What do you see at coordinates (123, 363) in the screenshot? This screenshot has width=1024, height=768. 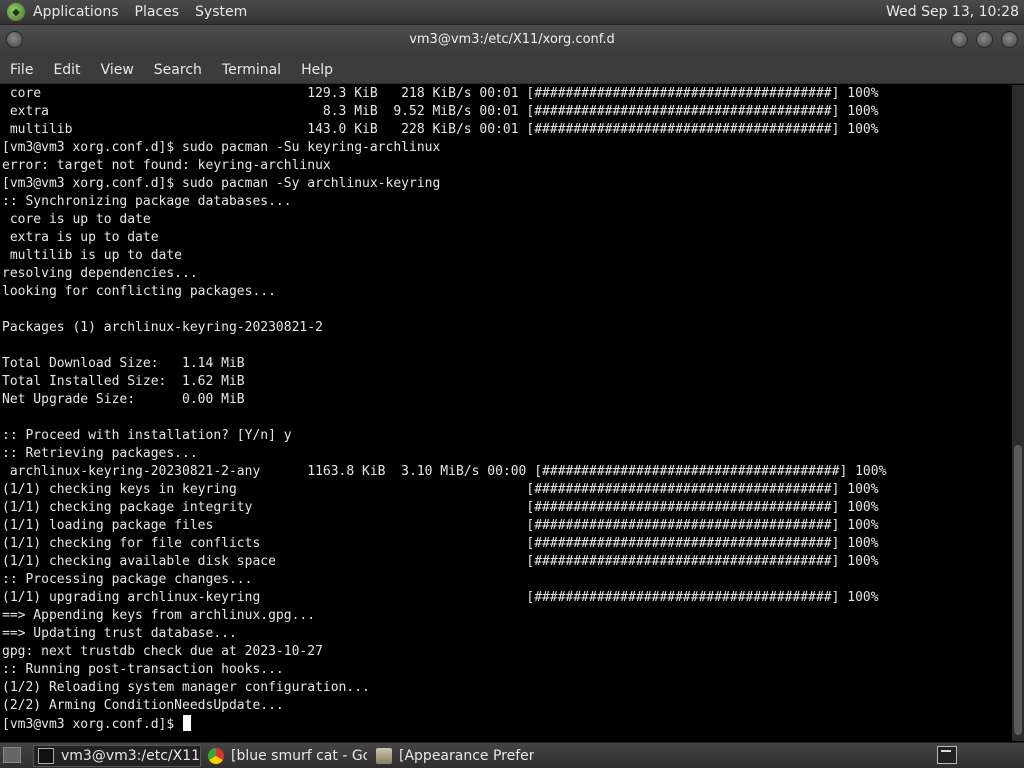 I see `terminal-line: Total Download Size: 1.14 MiB` at bounding box center [123, 363].